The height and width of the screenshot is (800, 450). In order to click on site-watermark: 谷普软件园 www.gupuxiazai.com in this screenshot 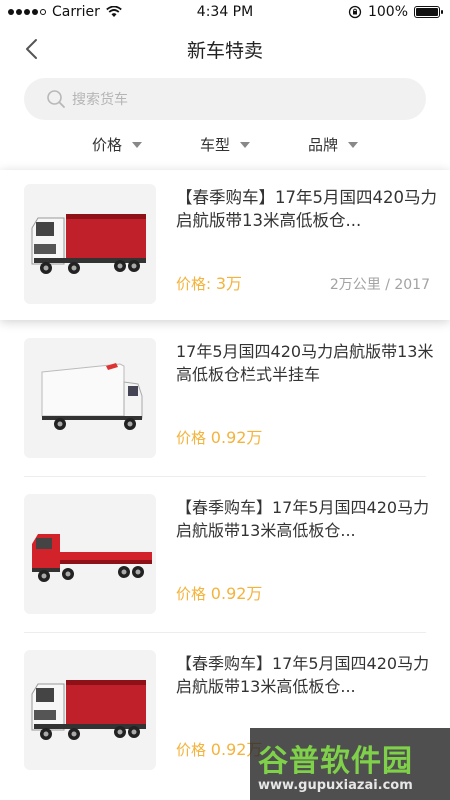, I will do `click(350, 764)`.